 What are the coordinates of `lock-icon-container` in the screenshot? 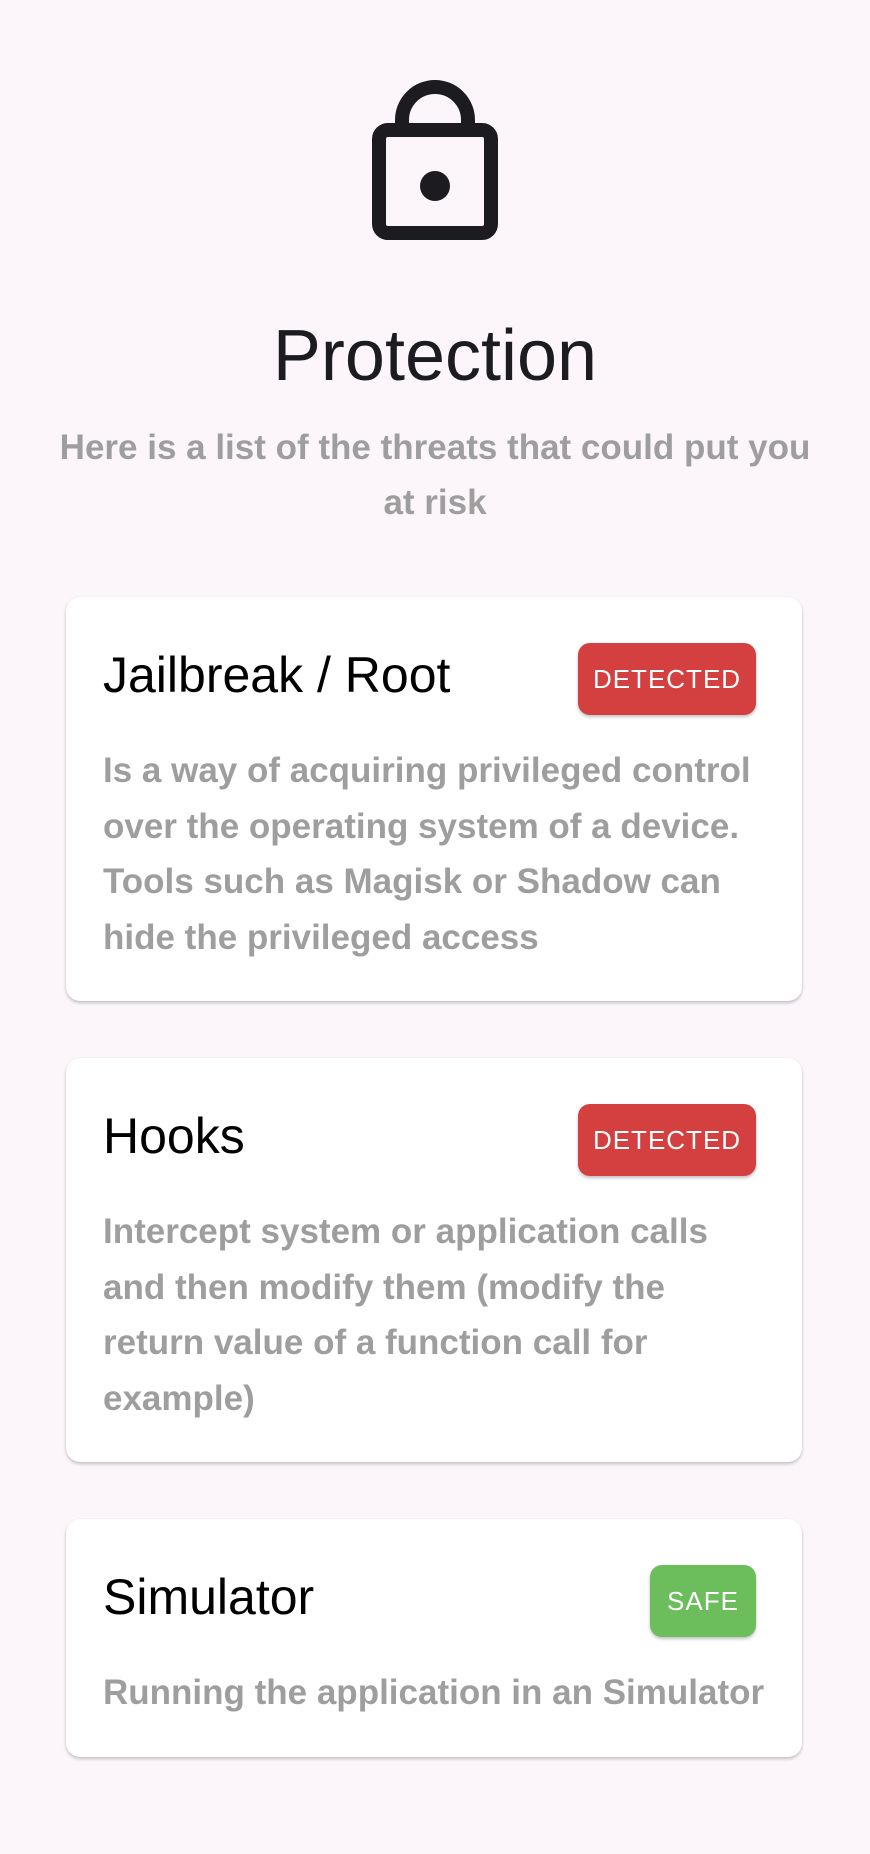 It's located at (435, 155).